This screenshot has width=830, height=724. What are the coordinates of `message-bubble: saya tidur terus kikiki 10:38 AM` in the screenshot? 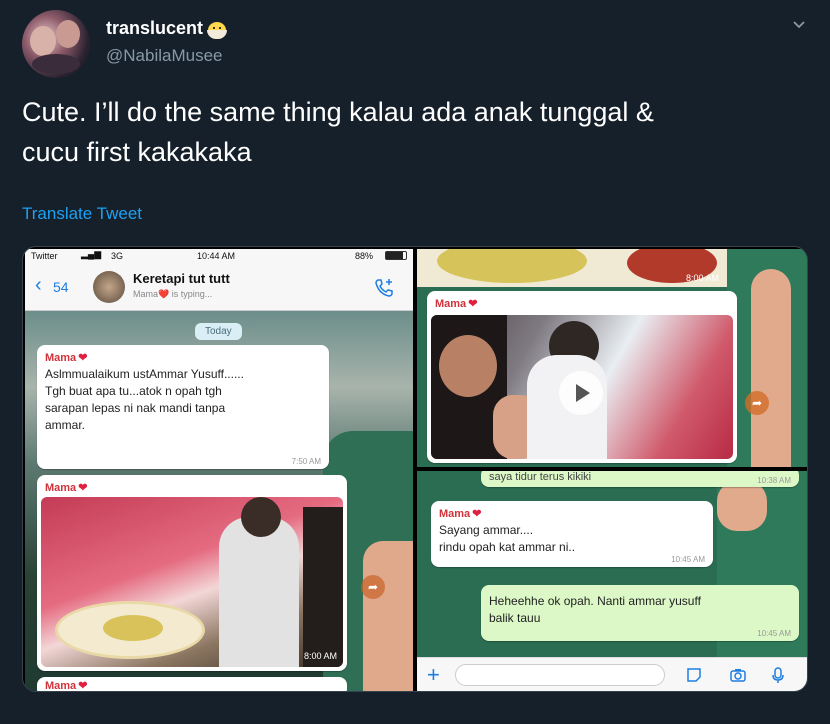 It's located at (640, 479).